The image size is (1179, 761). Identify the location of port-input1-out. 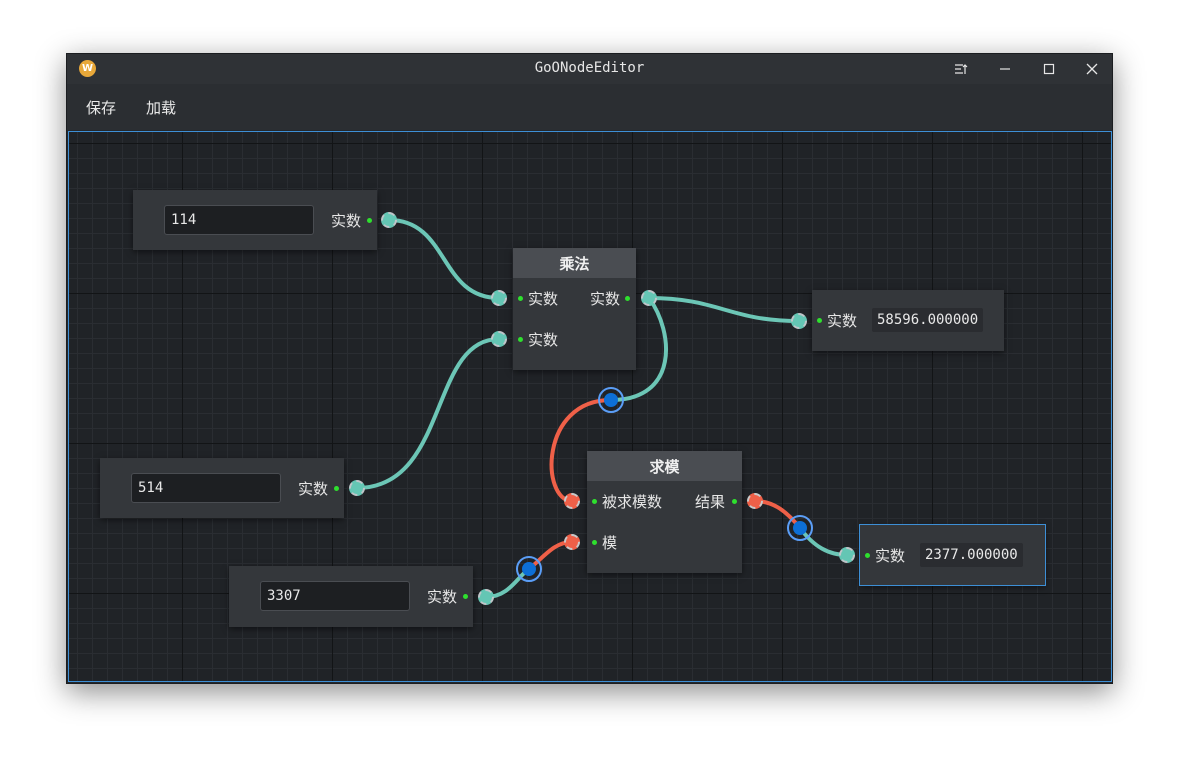
(389, 220).